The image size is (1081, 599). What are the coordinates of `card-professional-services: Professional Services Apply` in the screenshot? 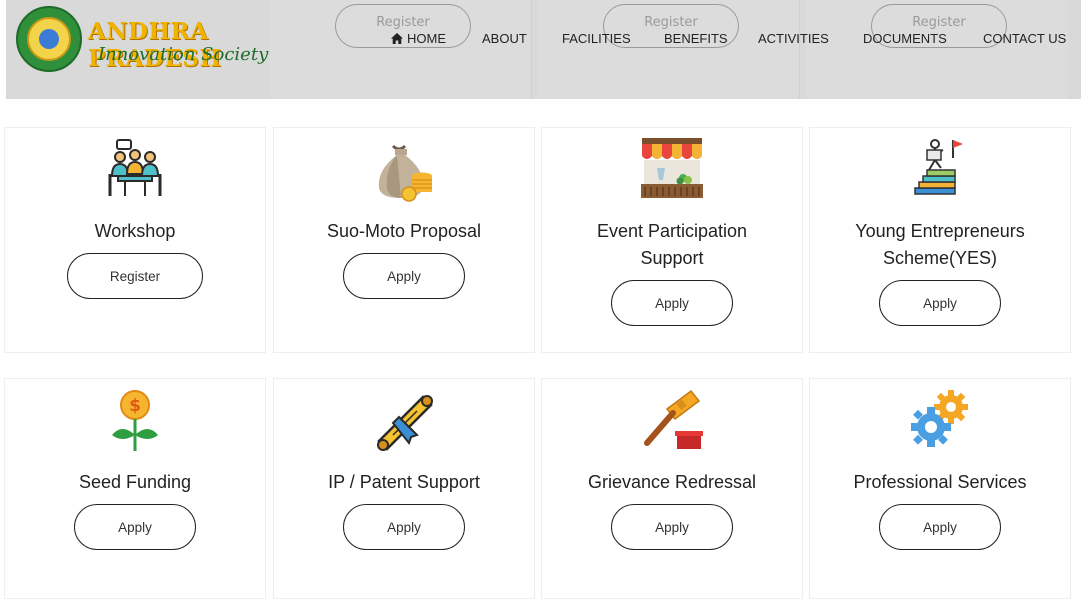 It's located at (940, 488).